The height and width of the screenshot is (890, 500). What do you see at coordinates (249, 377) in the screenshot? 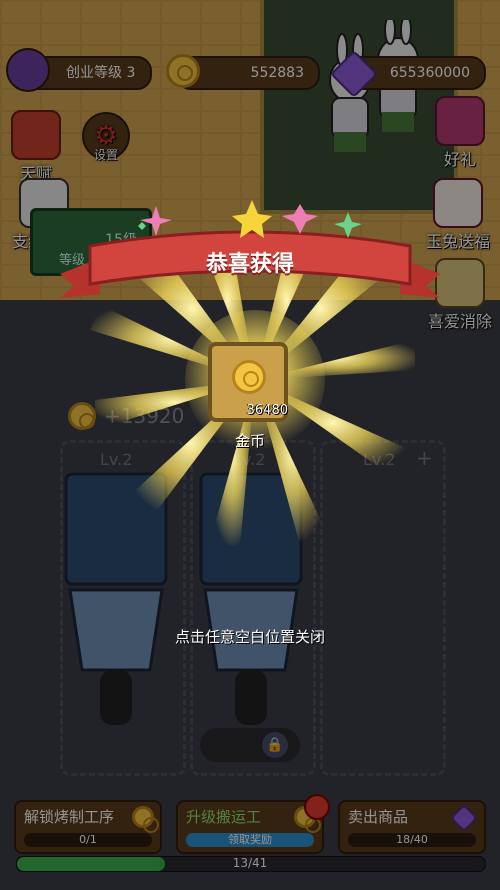
I see `coin-icon` at bounding box center [249, 377].